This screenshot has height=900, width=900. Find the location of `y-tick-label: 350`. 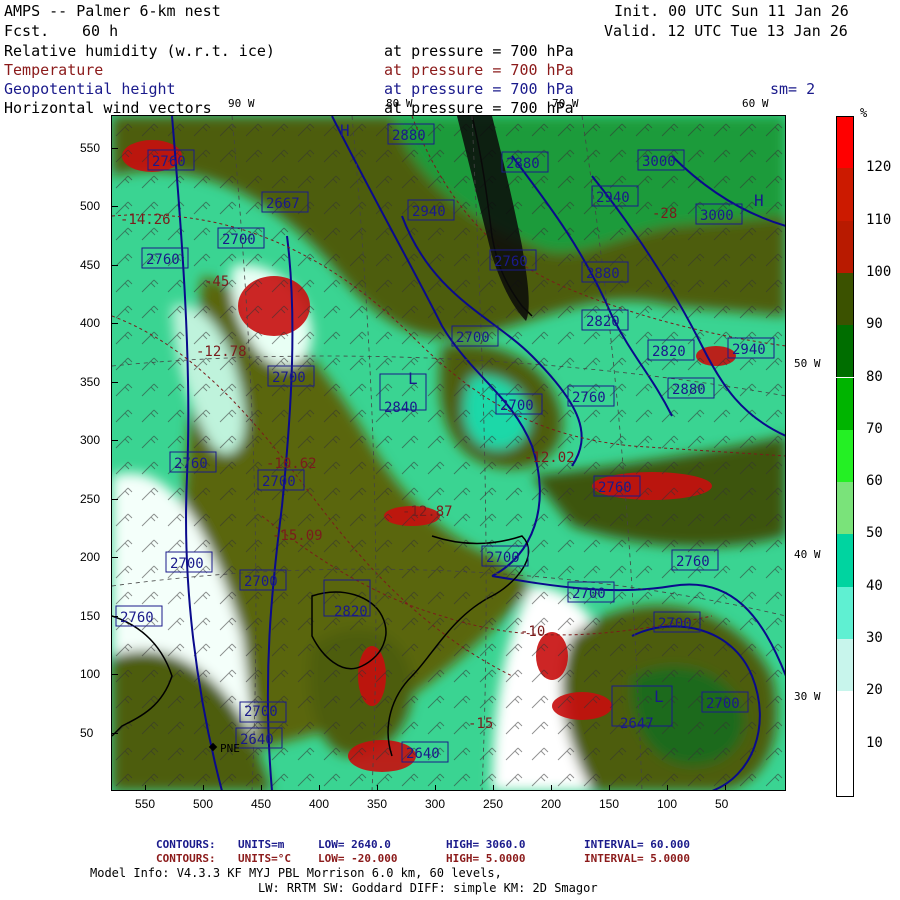

y-tick-label: 350 is located at coordinates (90, 382).